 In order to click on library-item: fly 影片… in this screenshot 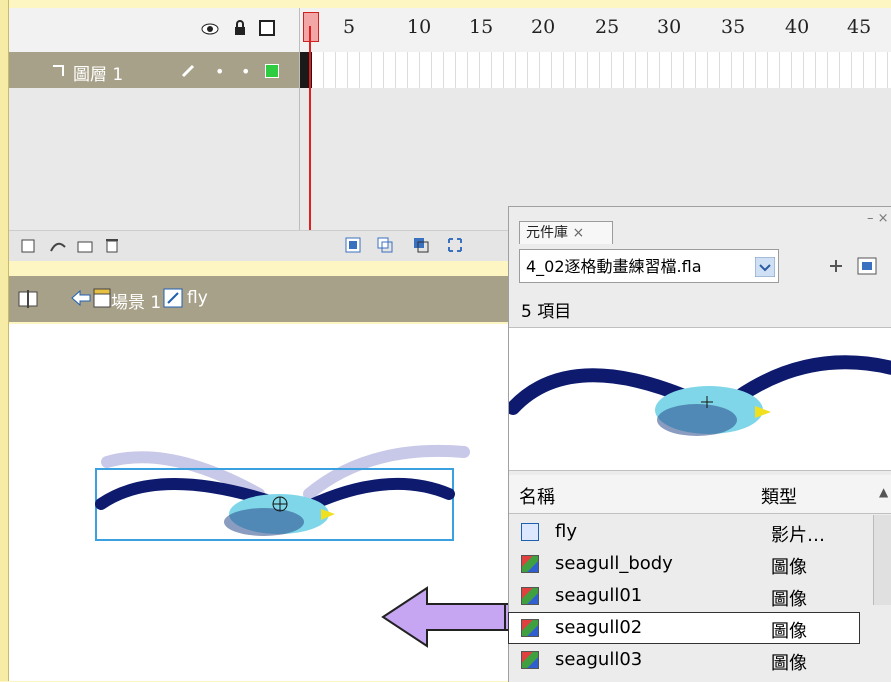, I will do `click(684, 532)`.